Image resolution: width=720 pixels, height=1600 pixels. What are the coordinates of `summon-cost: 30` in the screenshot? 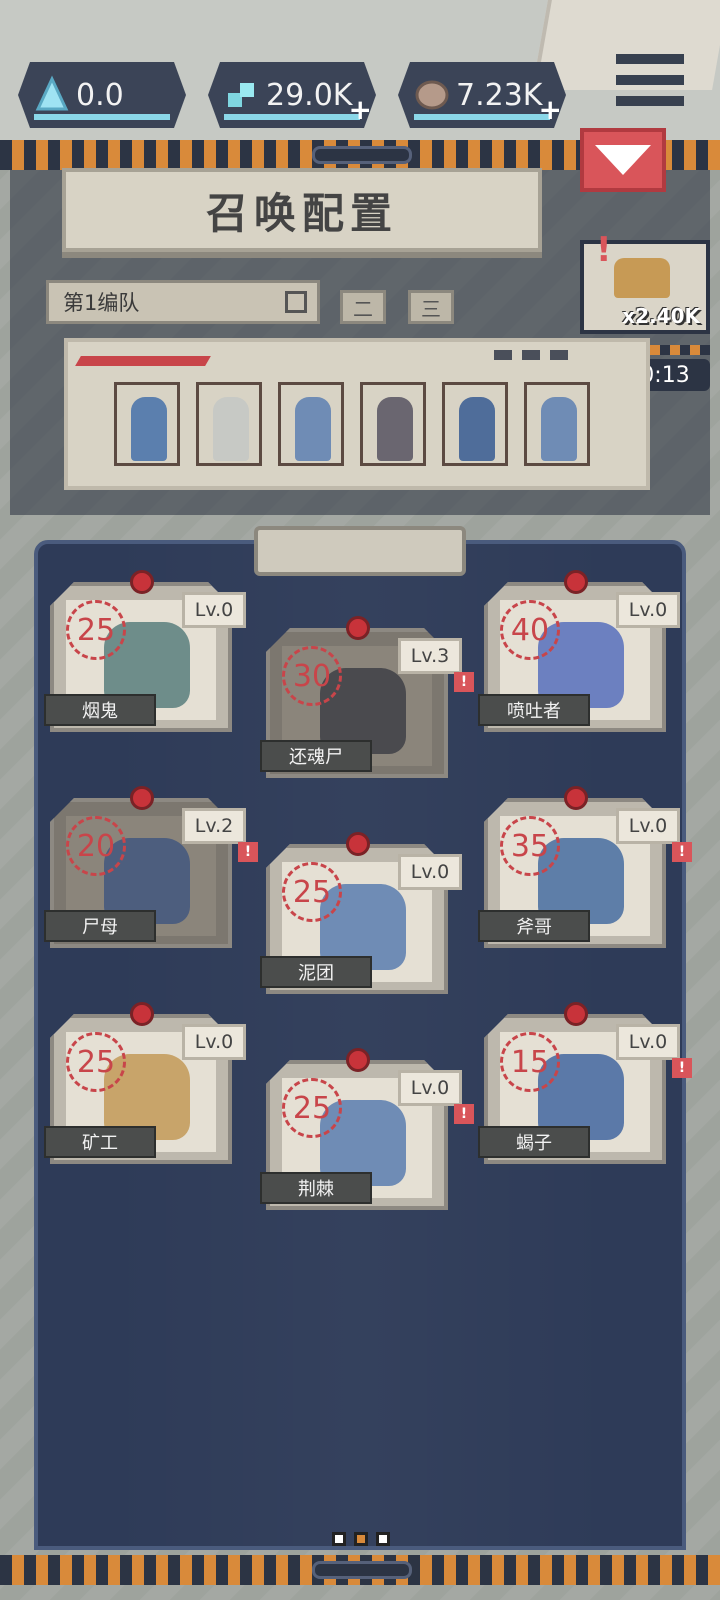 It's located at (312, 676).